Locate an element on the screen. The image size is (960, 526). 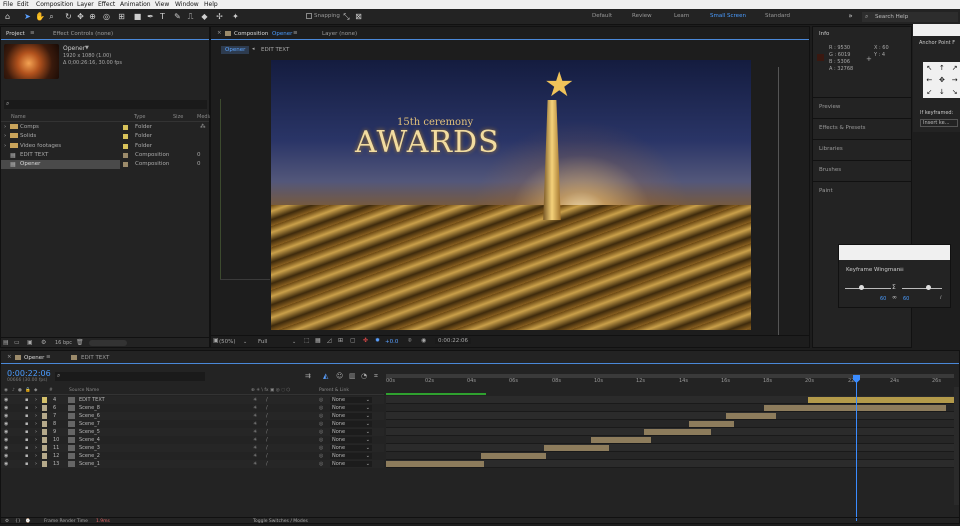
snap-grid-icon: ⊠ is located at coordinates (358, 16).